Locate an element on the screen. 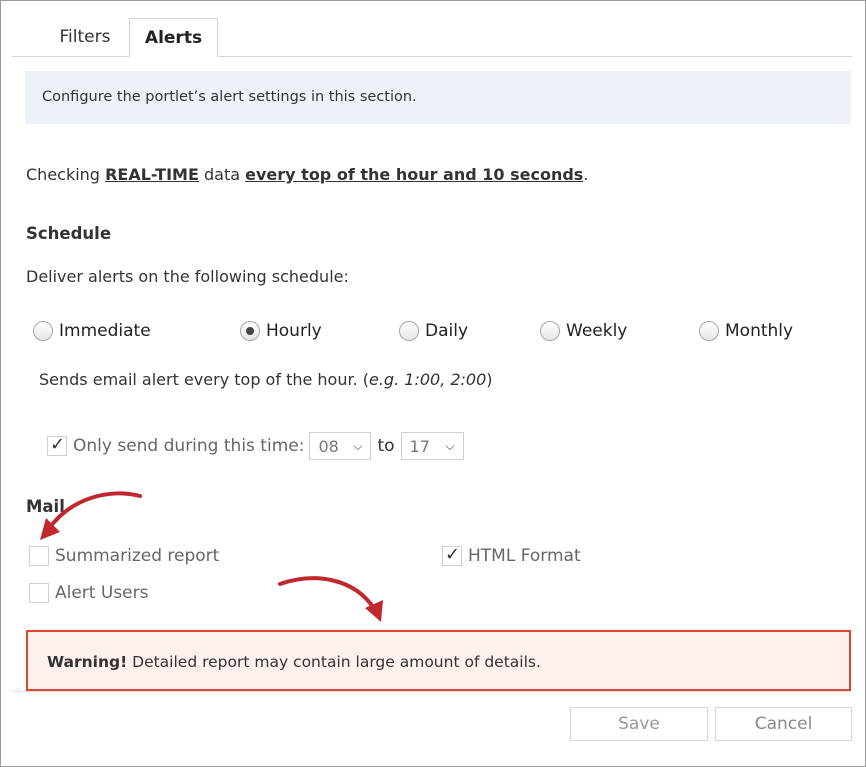  radio-monthly: Monthly is located at coordinates (746, 331).